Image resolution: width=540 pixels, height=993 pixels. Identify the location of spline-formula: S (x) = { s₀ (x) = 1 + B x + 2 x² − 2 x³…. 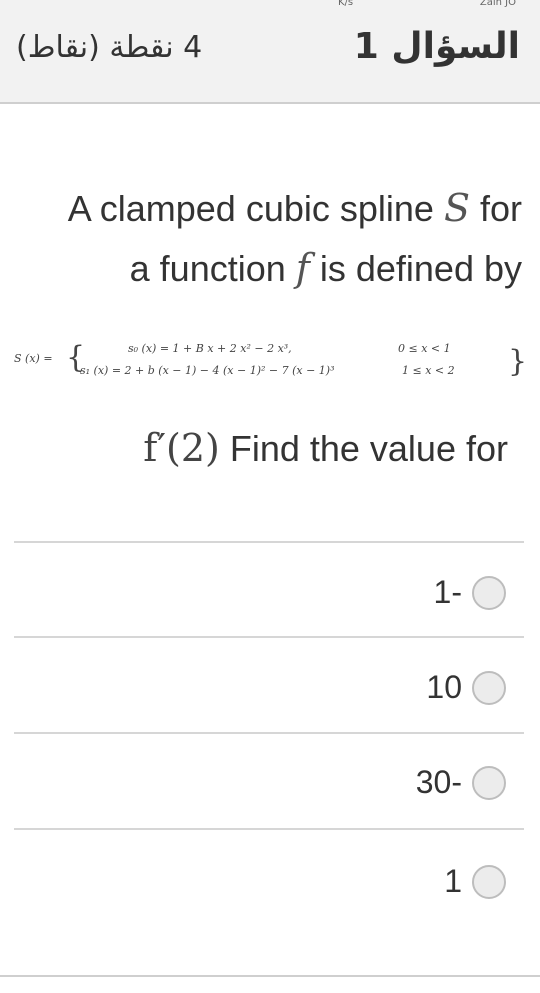
(270, 363).